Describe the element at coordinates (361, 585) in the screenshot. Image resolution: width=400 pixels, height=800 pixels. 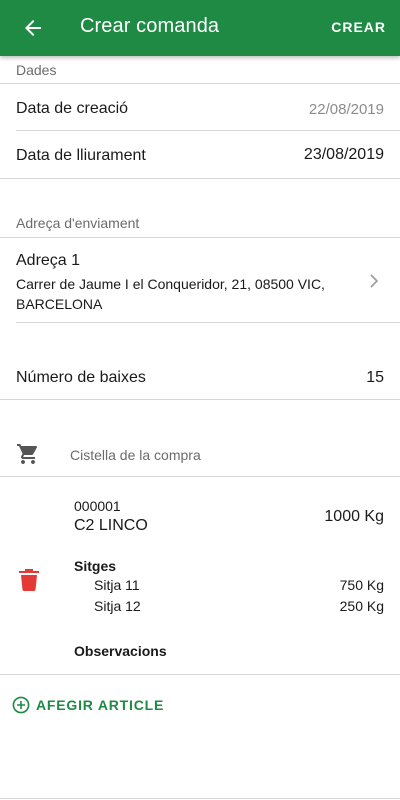
I see `sitja-qty: 750 Kg` at that location.